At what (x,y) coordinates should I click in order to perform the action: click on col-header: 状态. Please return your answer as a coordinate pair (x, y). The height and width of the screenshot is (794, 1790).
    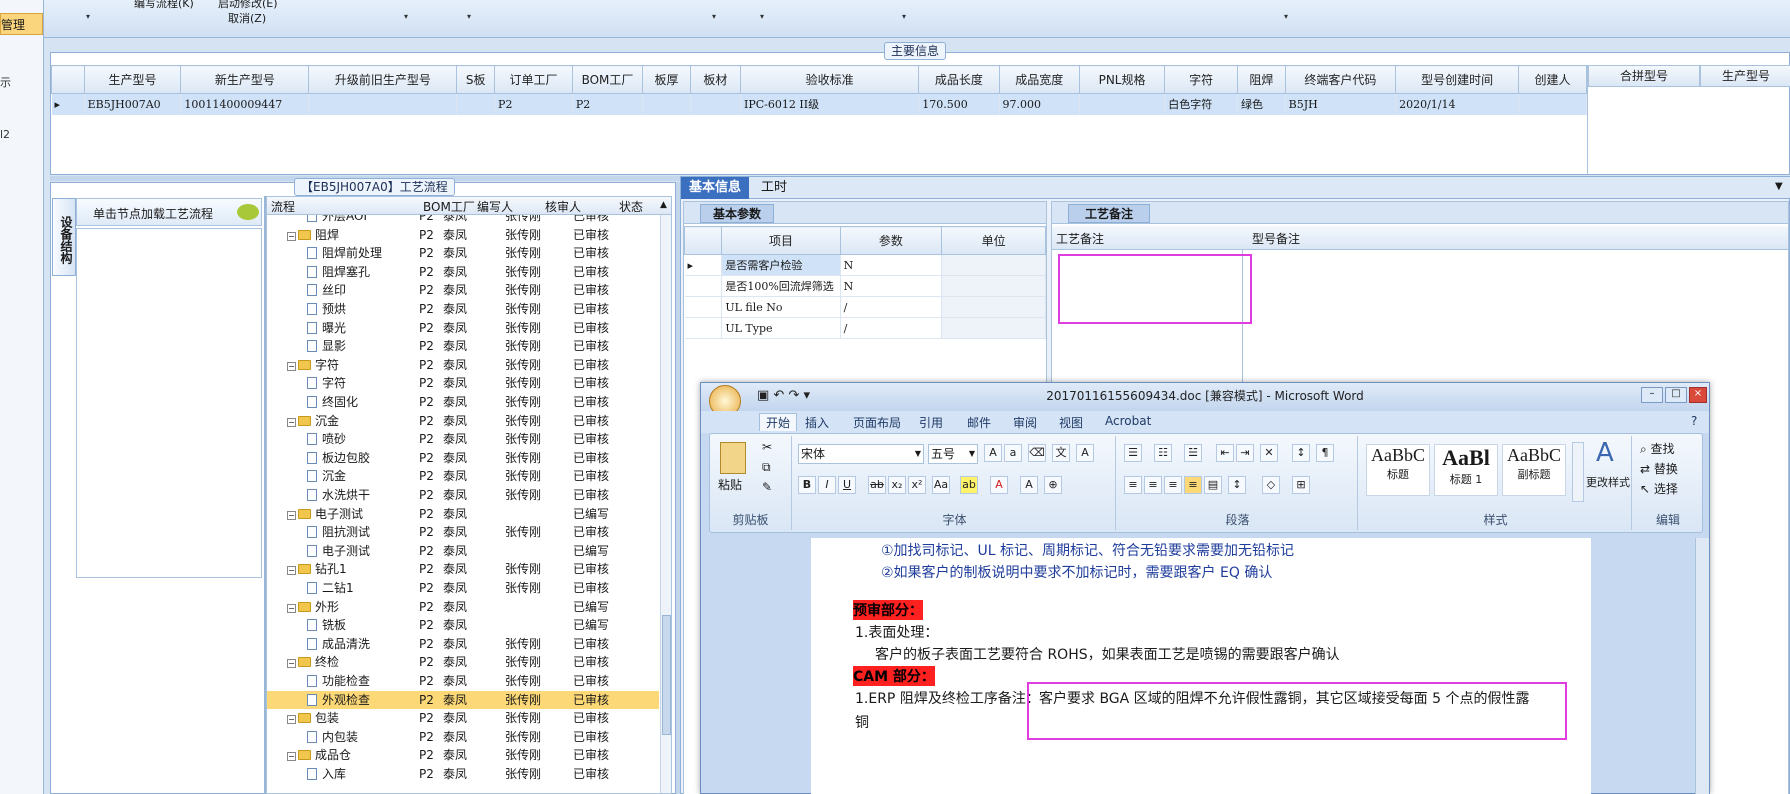
    Looking at the image, I should click on (631, 206).